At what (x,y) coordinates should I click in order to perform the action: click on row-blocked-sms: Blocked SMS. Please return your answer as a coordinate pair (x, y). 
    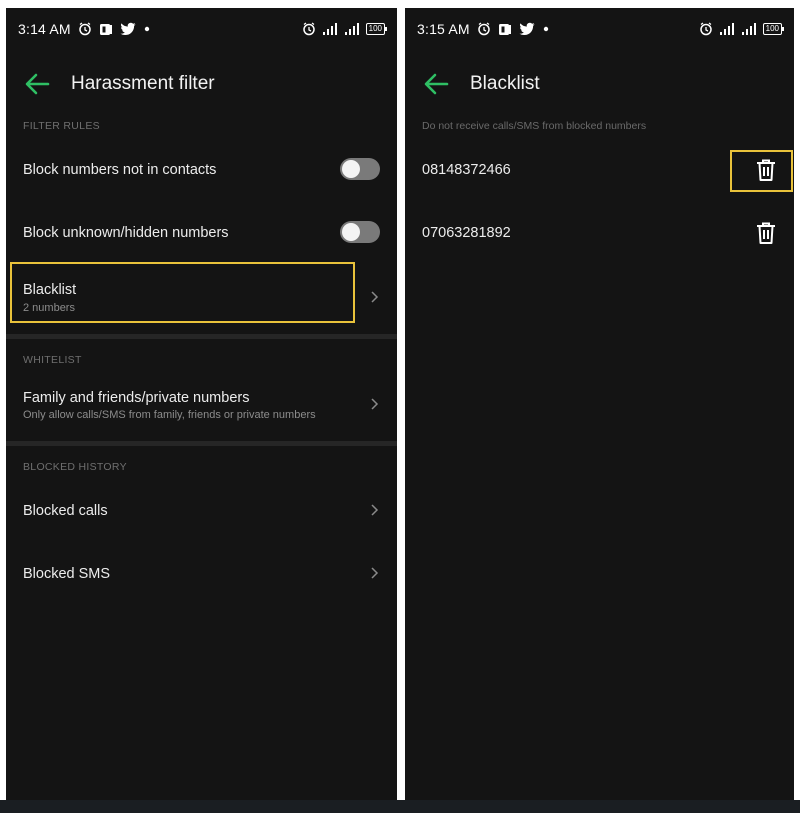
    Looking at the image, I should click on (201, 575).